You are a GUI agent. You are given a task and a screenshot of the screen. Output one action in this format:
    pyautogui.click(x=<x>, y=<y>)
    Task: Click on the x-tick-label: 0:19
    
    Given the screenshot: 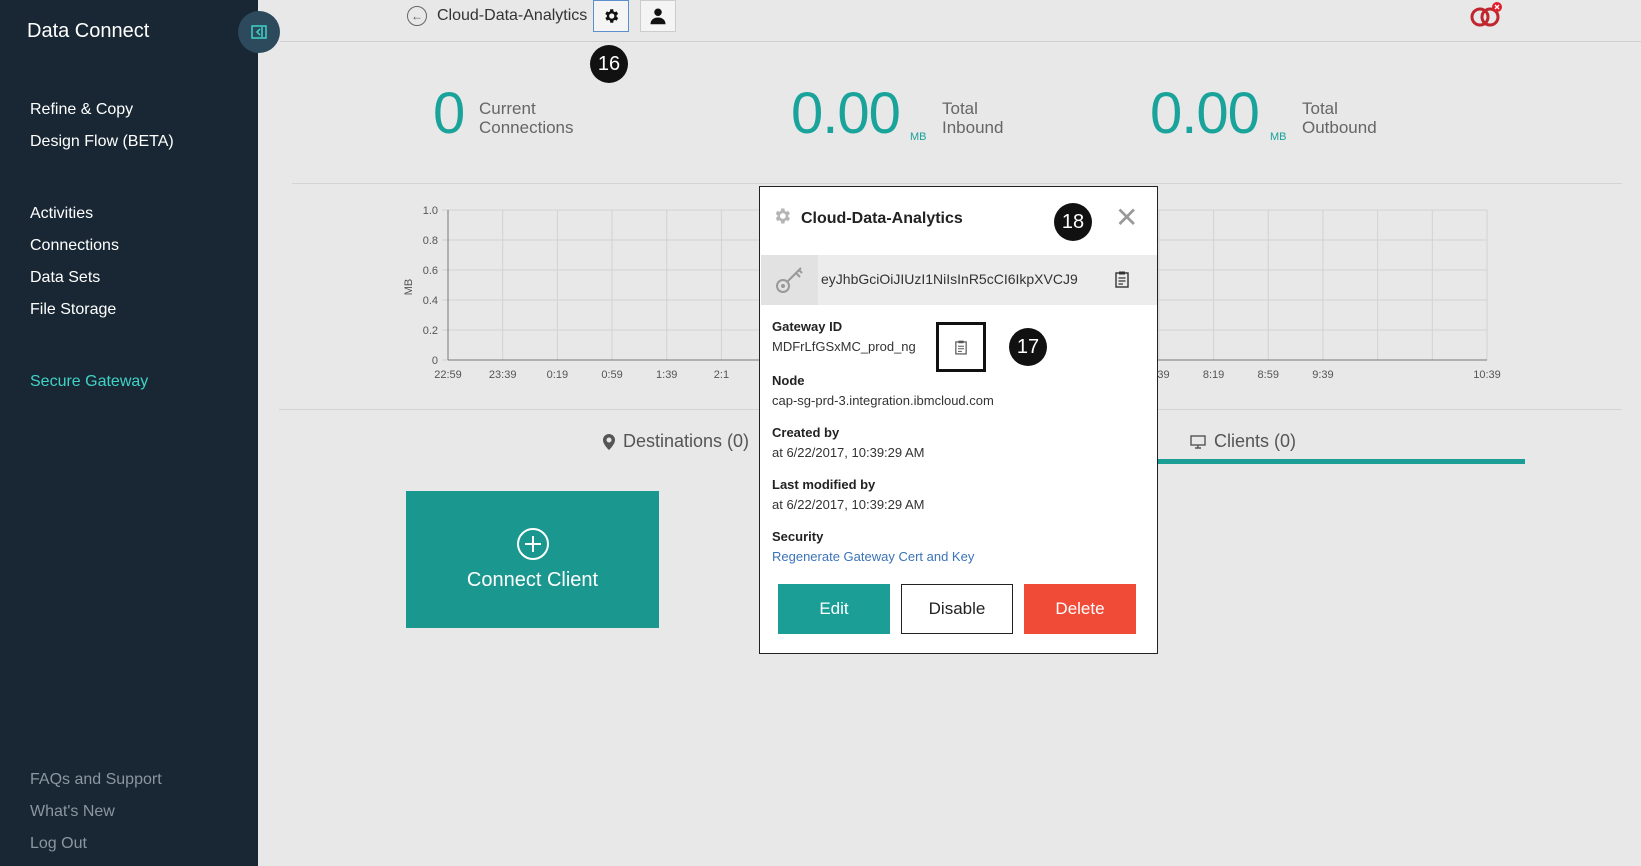 What is the action you would take?
    pyautogui.click(x=557, y=375)
    